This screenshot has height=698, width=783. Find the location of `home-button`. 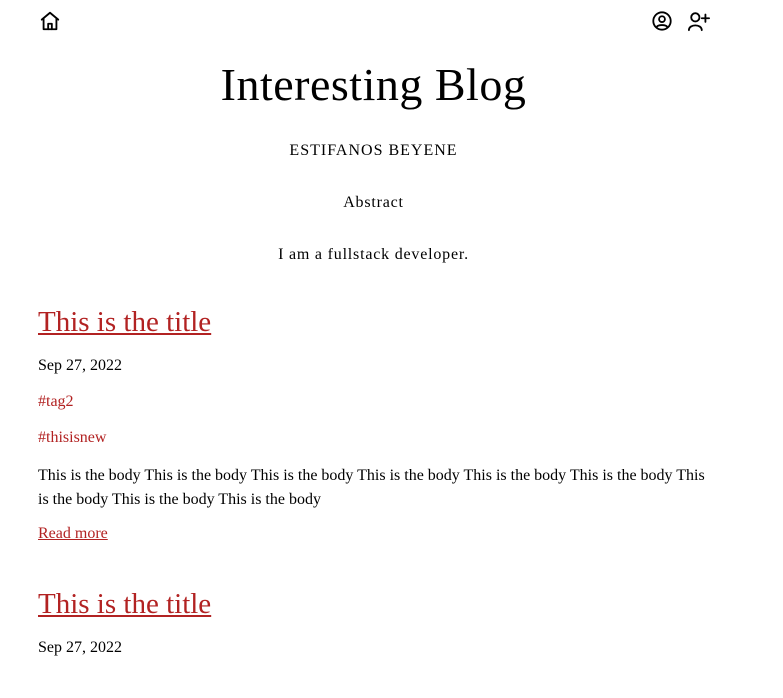

home-button is located at coordinates (50, 21).